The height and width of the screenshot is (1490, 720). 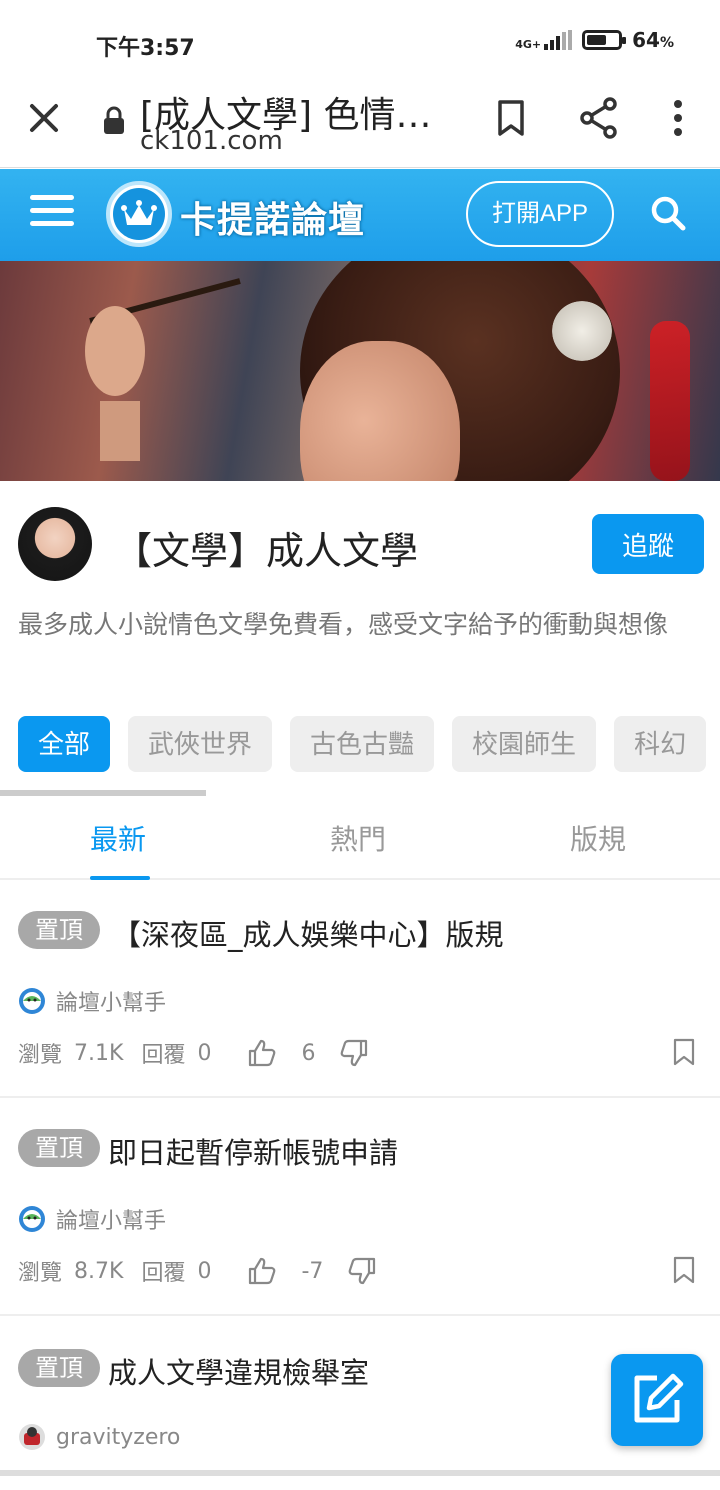 I want to click on status-bar: 下午3:57 4G+ 64%, so click(x=360, y=43).